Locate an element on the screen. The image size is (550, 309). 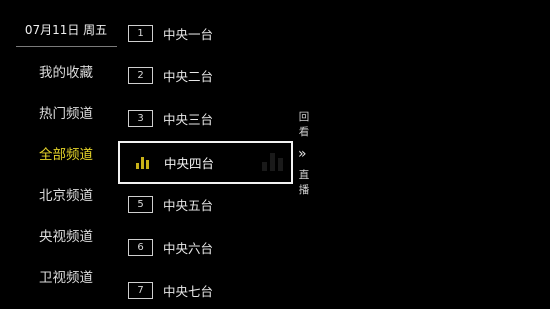
channel-number: 3 is located at coordinates (140, 118).